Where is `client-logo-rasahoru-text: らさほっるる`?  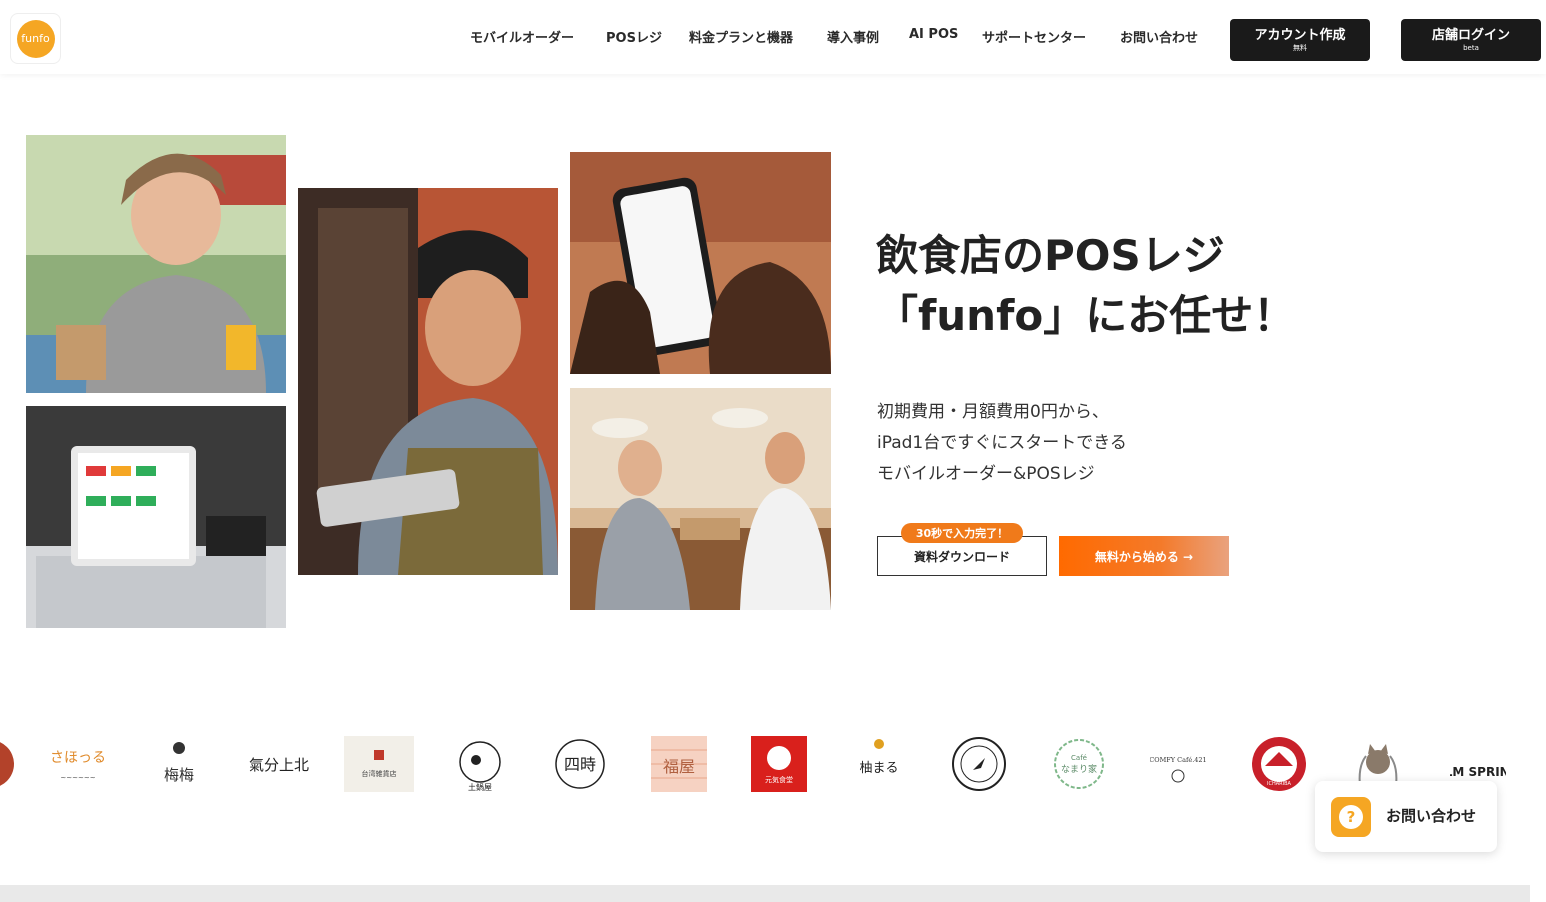
client-logo-rasahoru-text: らさほっるる is located at coordinates (78, 758).